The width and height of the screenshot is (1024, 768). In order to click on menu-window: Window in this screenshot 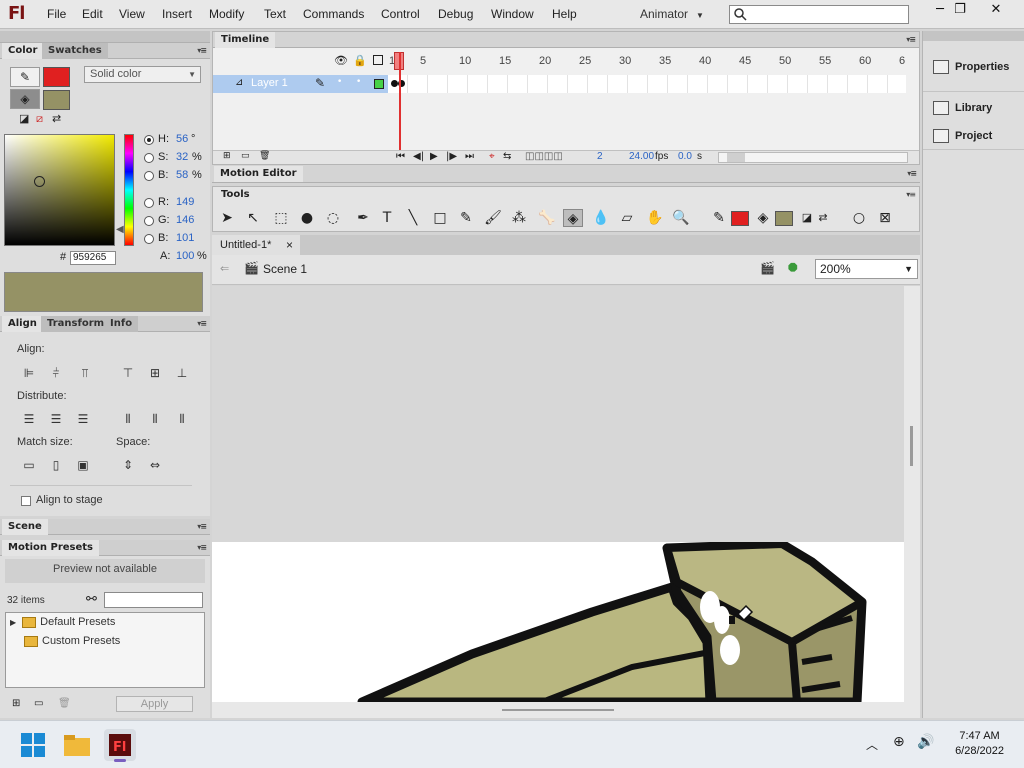, I will do `click(512, 14)`.